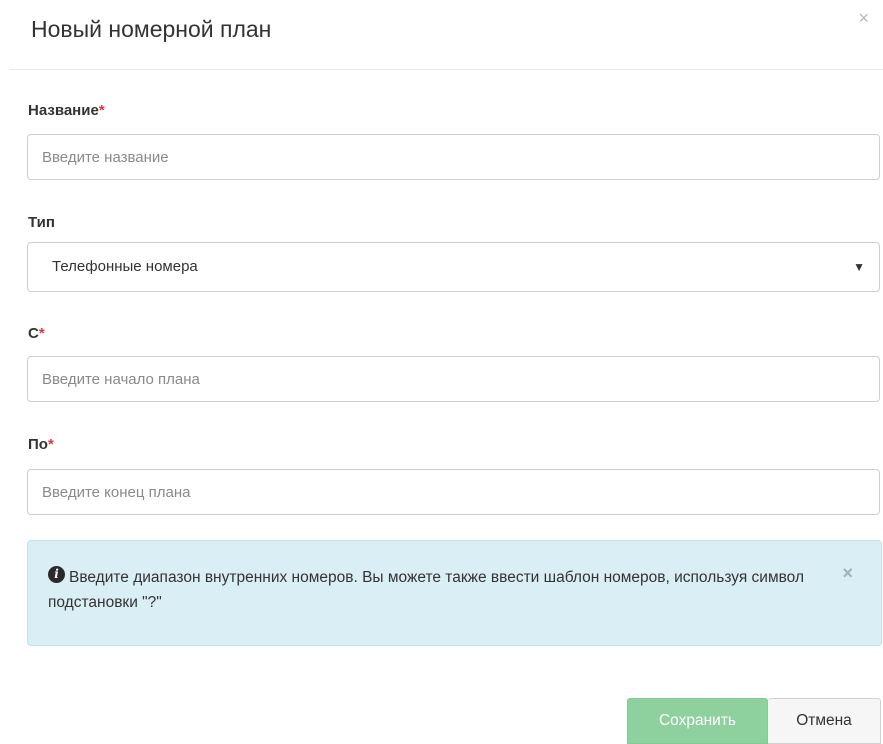 This screenshot has height=744, width=883. I want to click on dialog-title: Новый номерной план, so click(151, 29).